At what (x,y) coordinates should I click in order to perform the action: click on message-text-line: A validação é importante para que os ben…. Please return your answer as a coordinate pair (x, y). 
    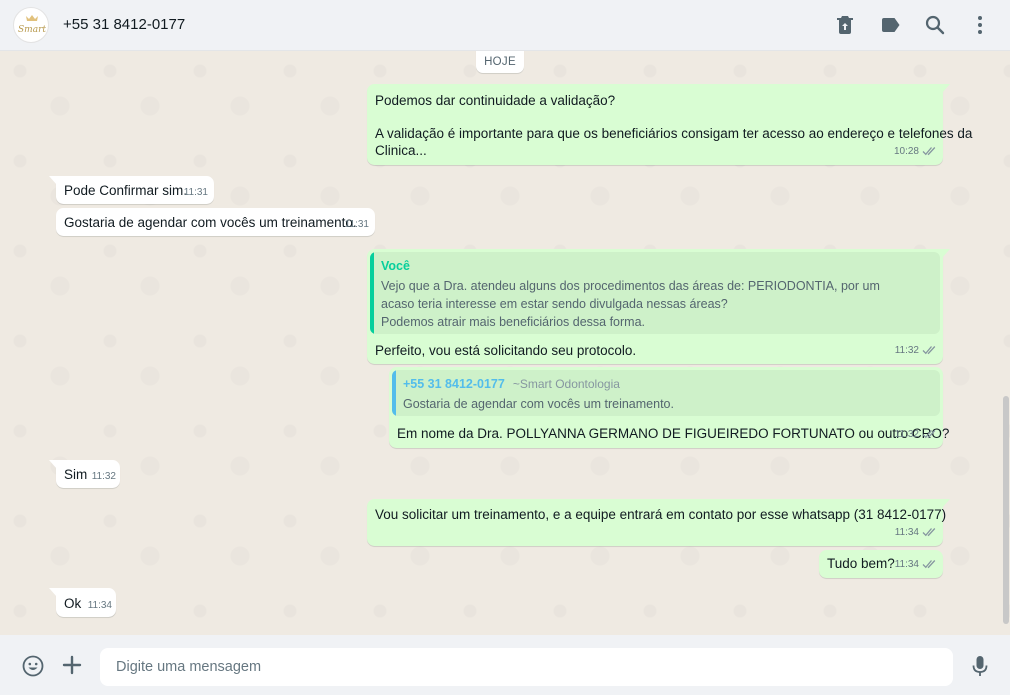
    Looking at the image, I should click on (674, 133).